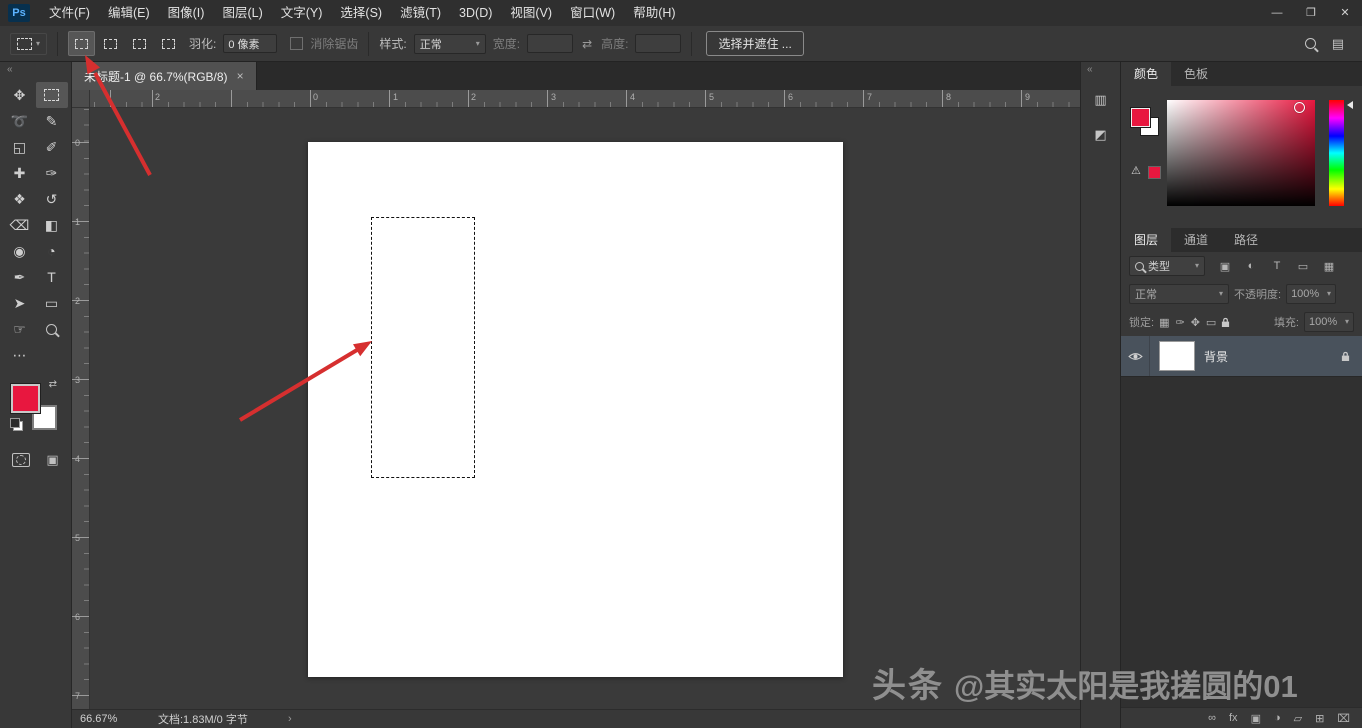 The width and height of the screenshot is (1362, 728). Describe the element at coordinates (20, 355) in the screenshot. I see `edit-toolbar-button: ⋯` at that location.